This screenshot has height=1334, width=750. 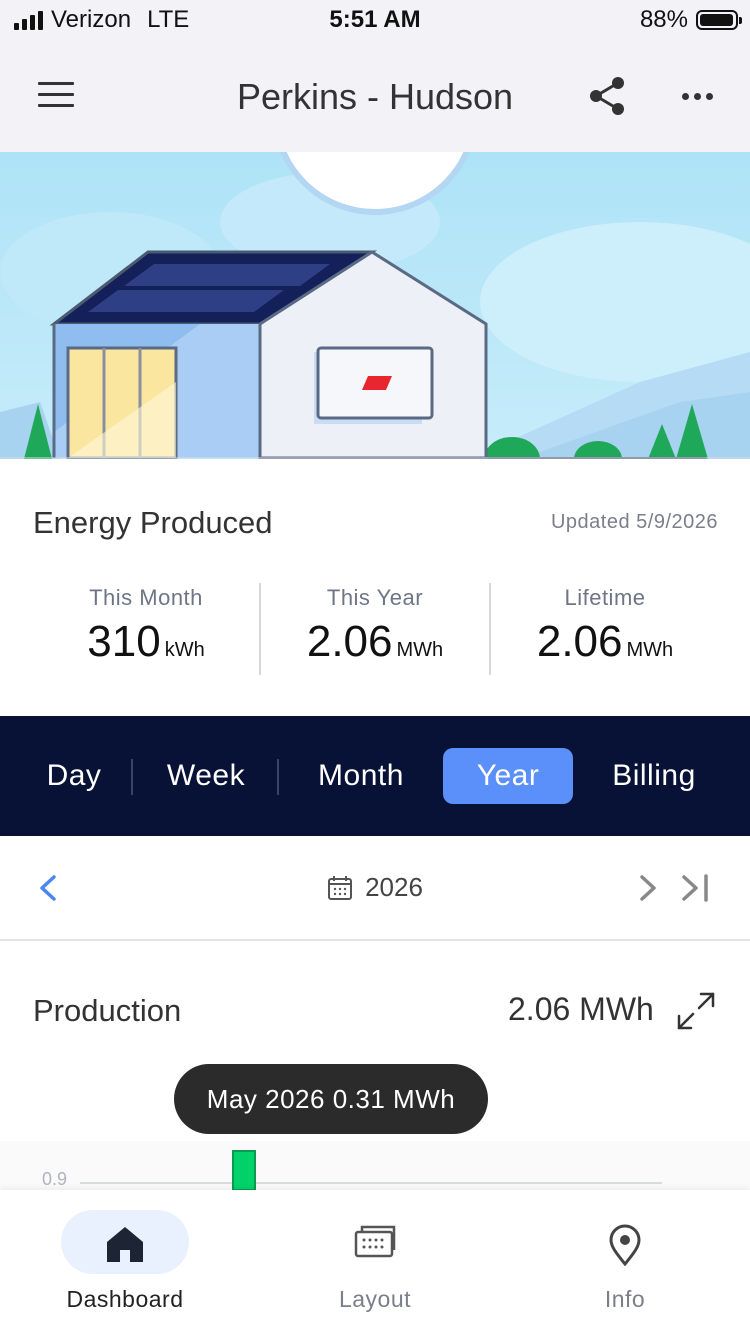 What do you see at coordinates (690, 20) in the screenshot?
I see `status-right: 88%` at bounding box center [690, 20].